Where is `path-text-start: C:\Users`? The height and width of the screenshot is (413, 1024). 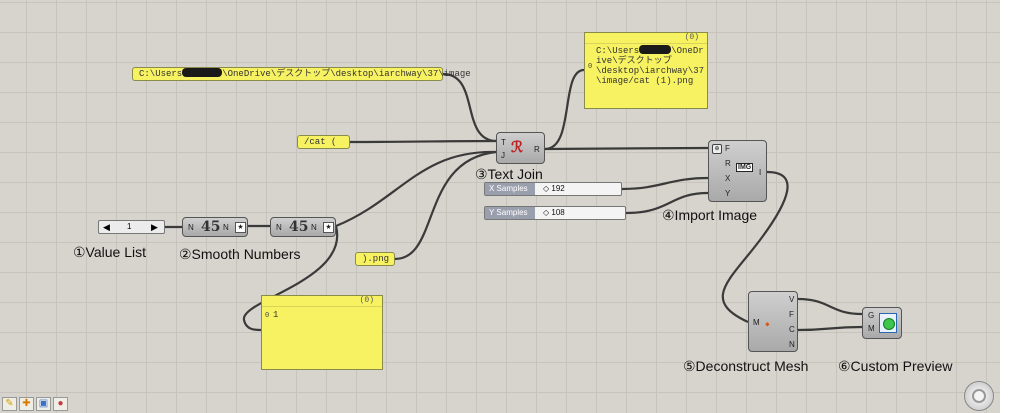 path-text-start: C:\Users is located at coordinates (161, 74).